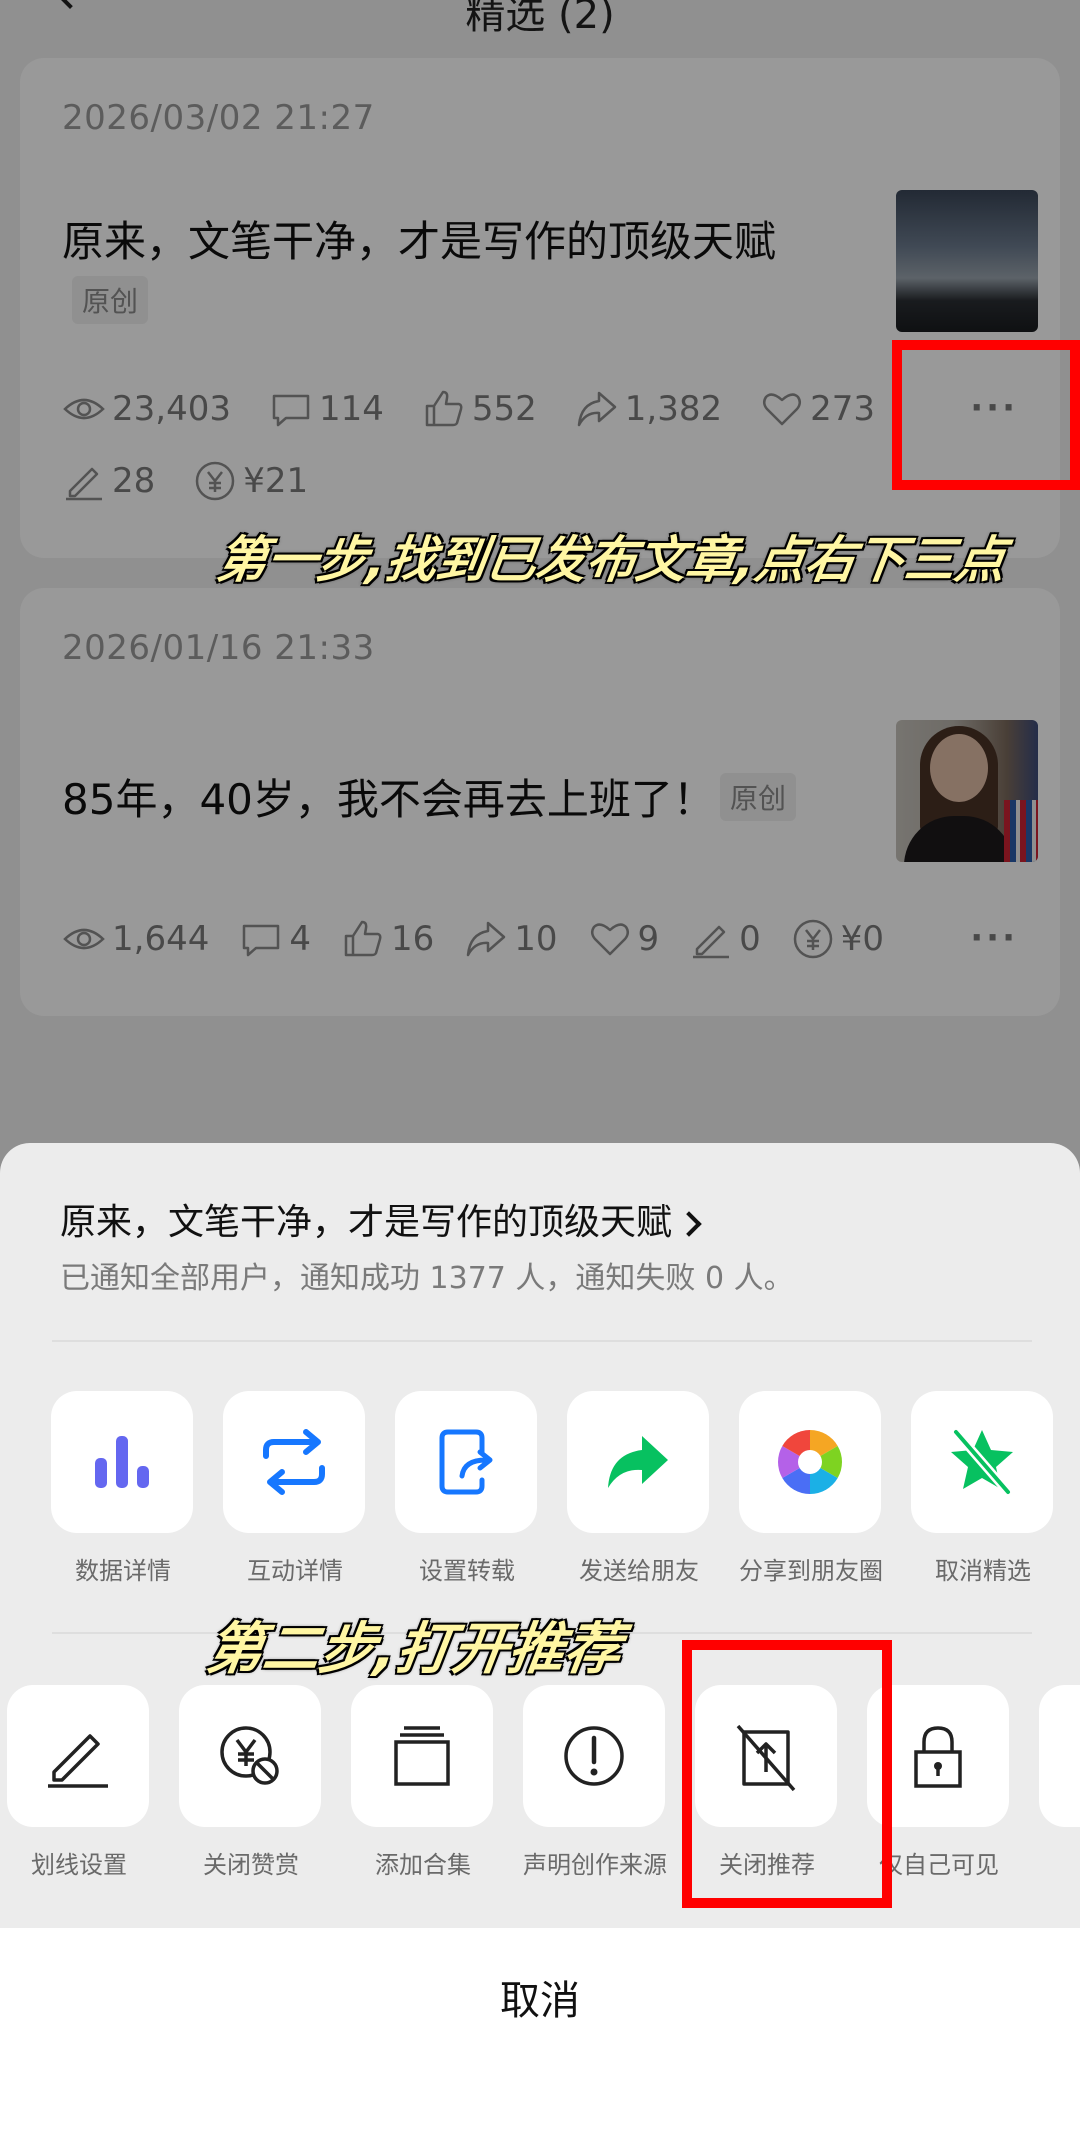  I want to click on action-declare-source: 声明创作来源, so click(595, 1782).